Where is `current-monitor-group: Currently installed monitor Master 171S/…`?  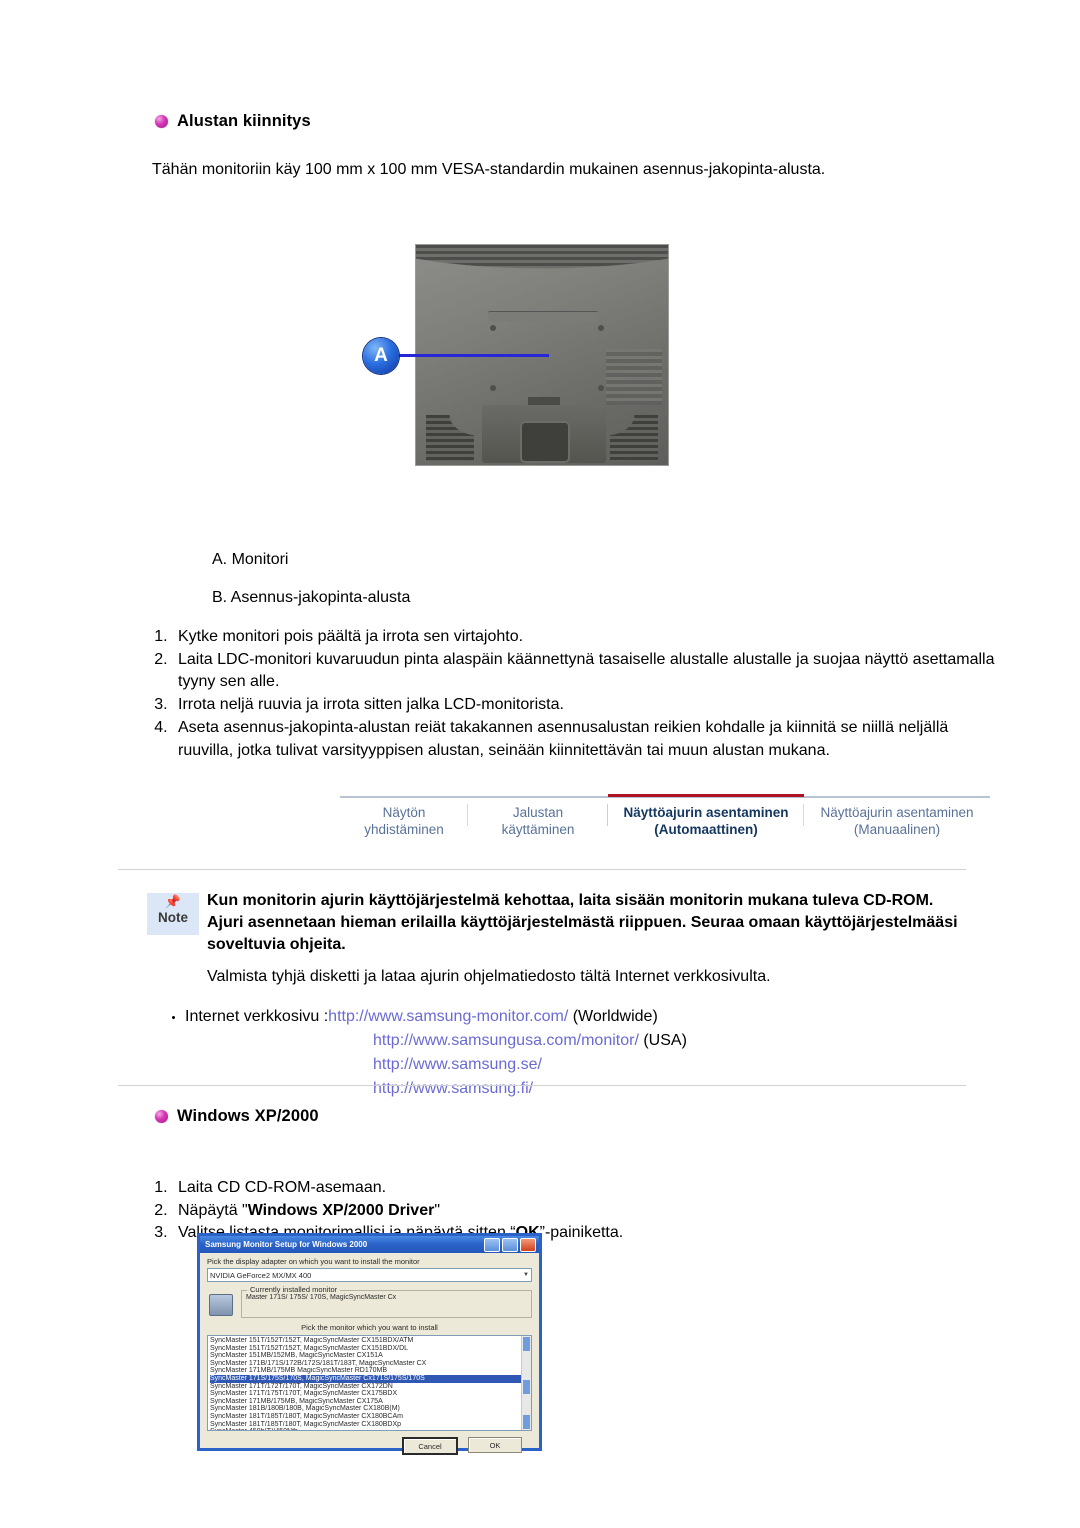
current-monitor-group: Currently installed monitor Master 171S/… is located at coordinates (386, 1301).